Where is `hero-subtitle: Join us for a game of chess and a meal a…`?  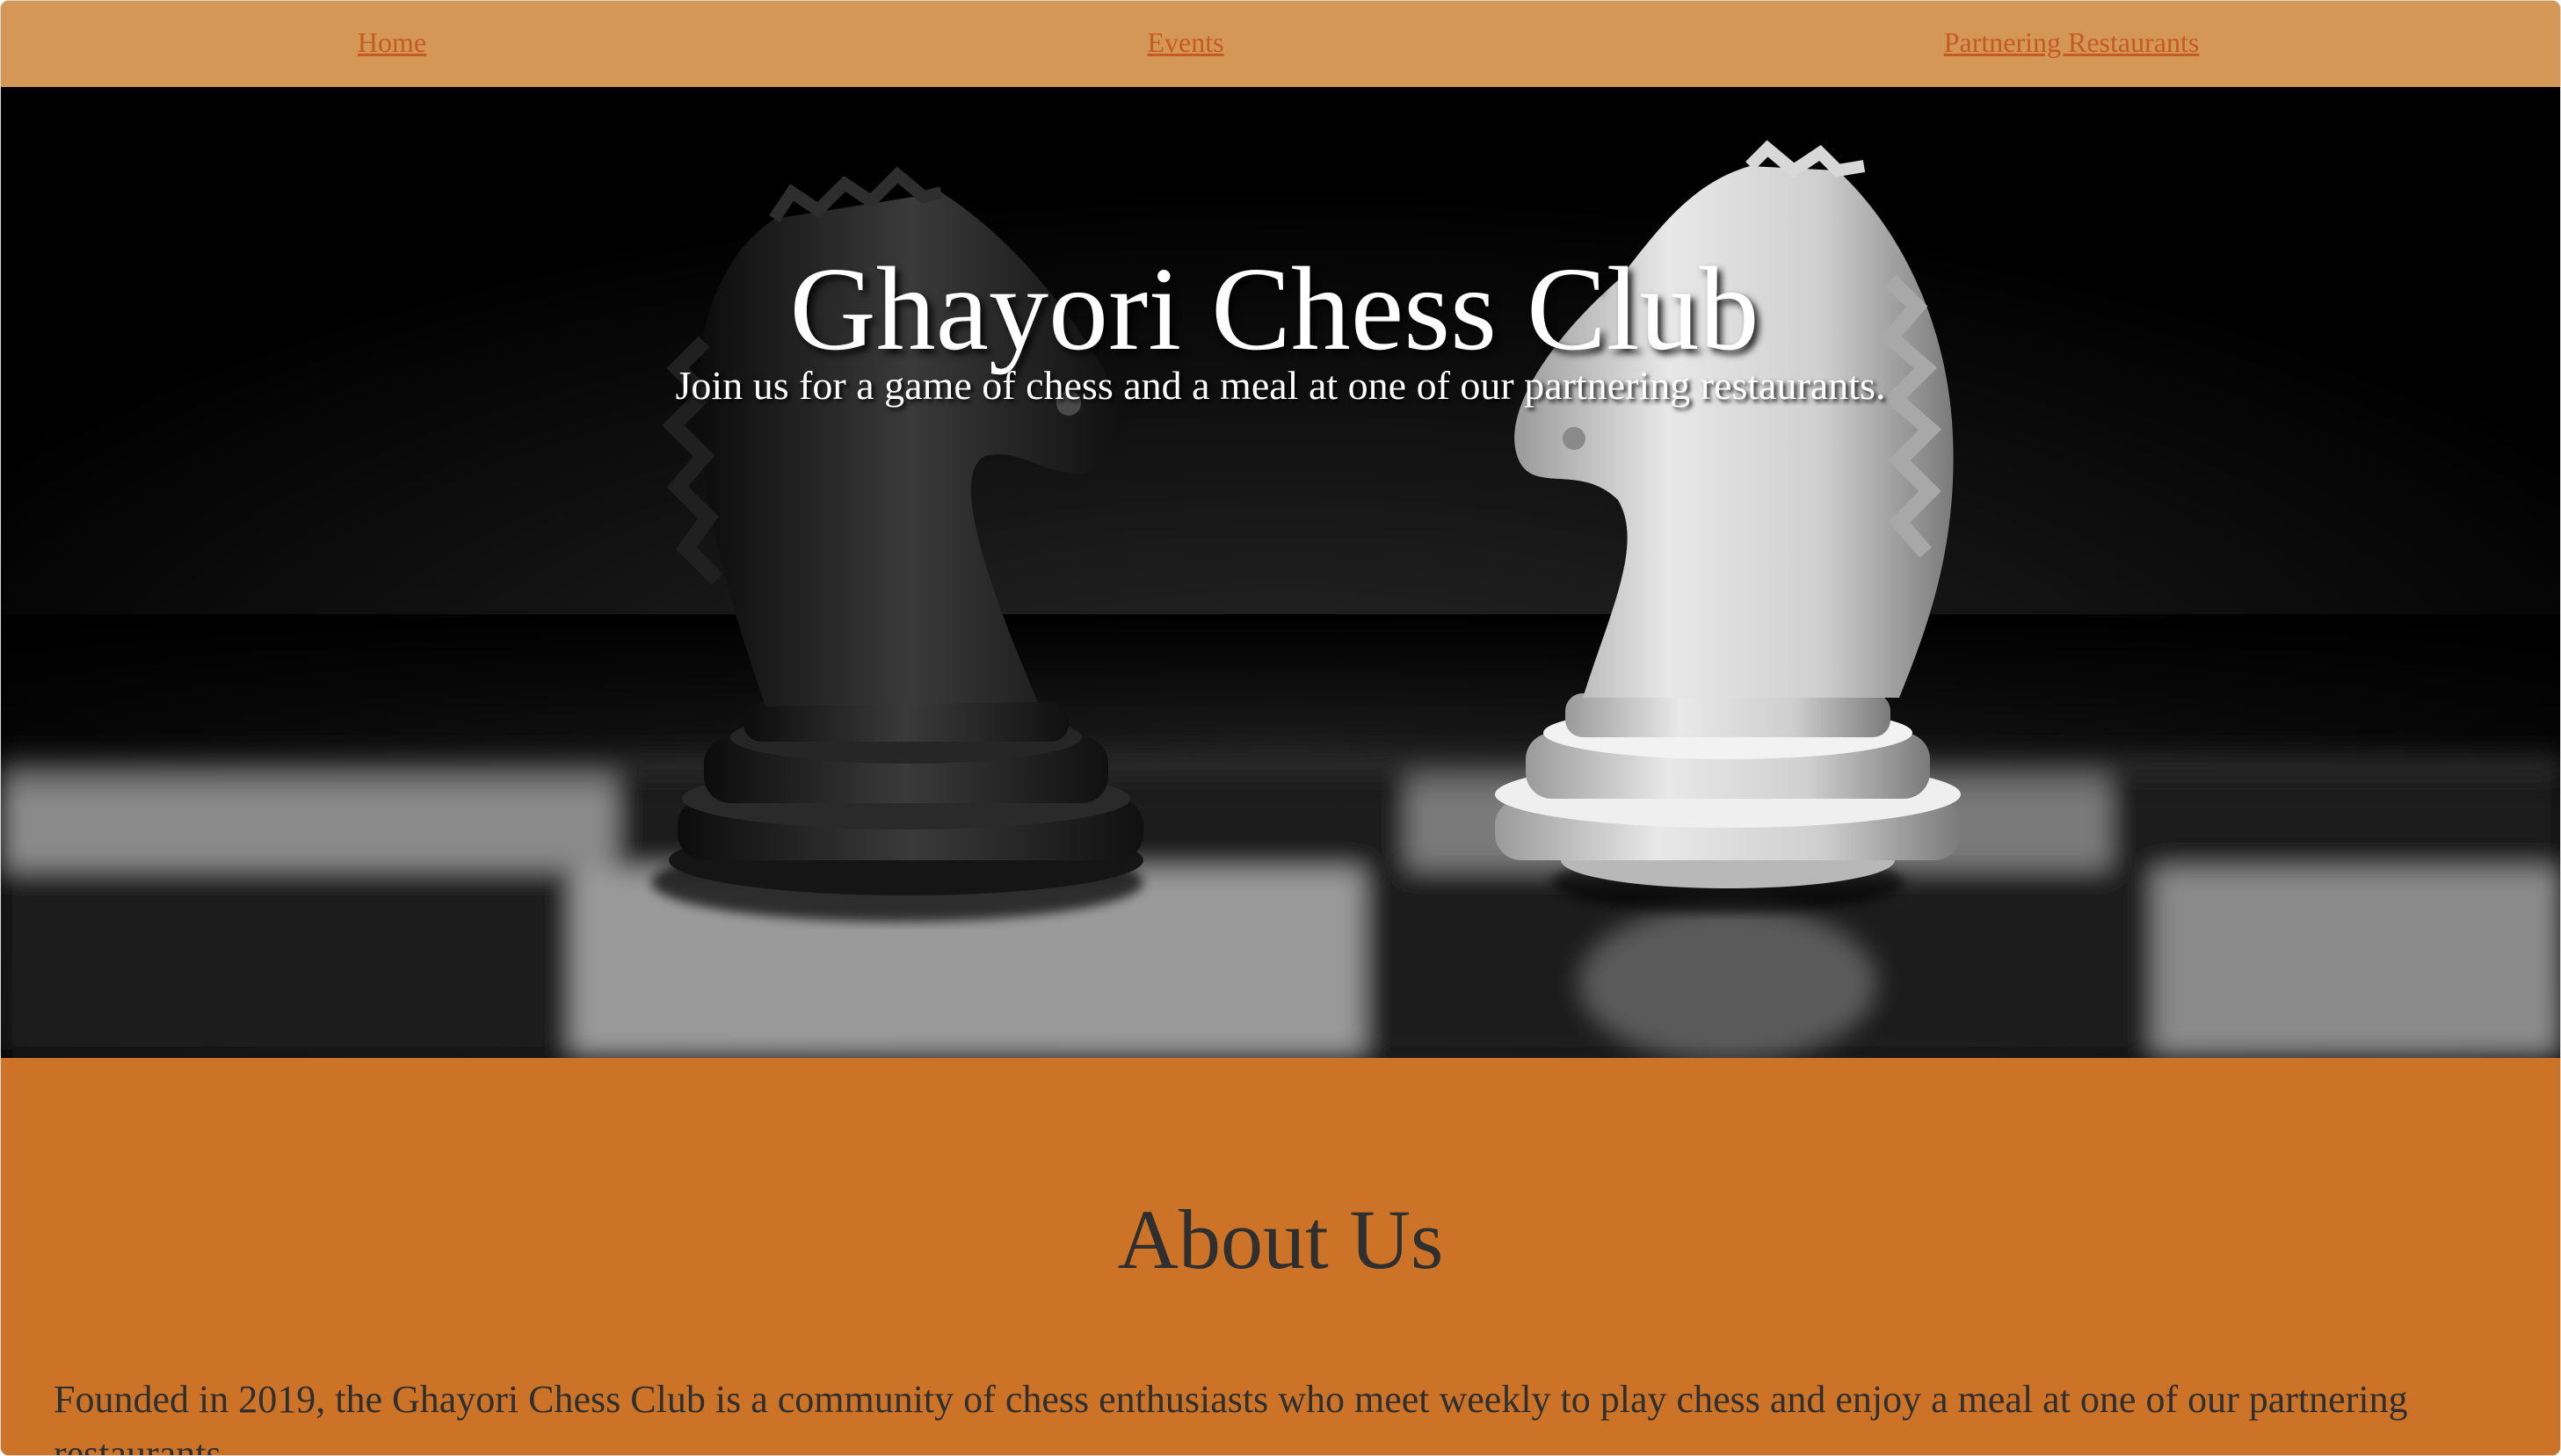 hero-subtitle: Join us for a game of chess and a meal a… is located at coordinates (1280, 386).